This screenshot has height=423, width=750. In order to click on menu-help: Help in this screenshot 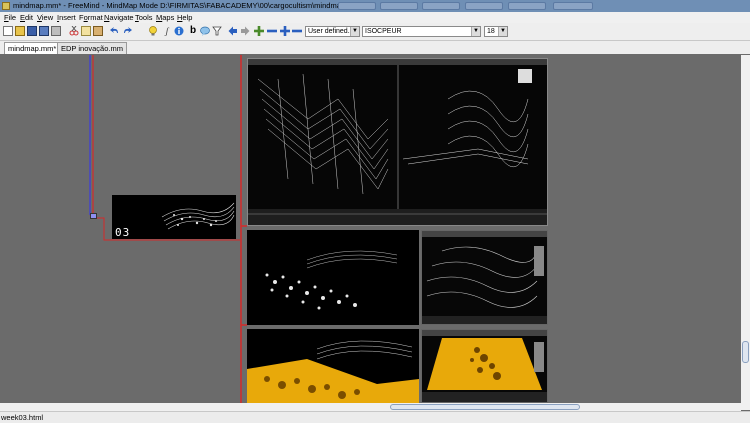, I will do `click(184, 17)`.